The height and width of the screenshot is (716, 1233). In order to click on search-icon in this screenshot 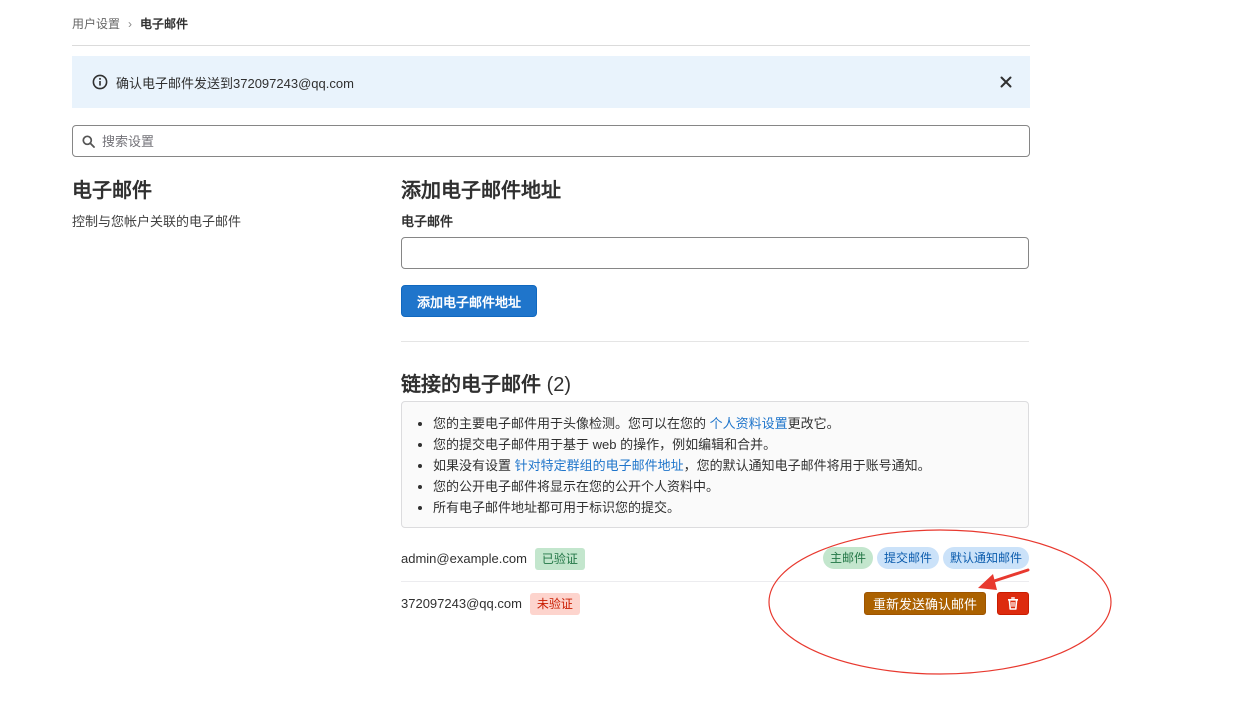, I will do `click(88, 141)`.